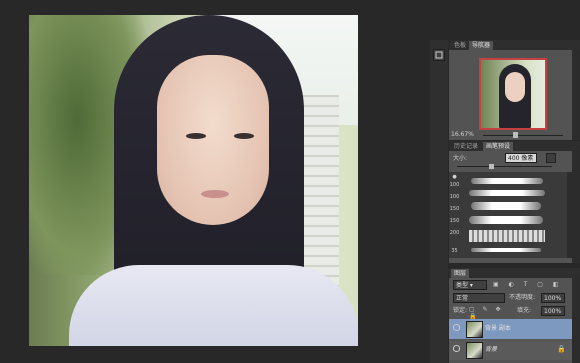 The image size is (580, 363). Describe the element at coordinates (521, 158) in the screenshot. I see `brush-size-field: 400 像素` at that location.